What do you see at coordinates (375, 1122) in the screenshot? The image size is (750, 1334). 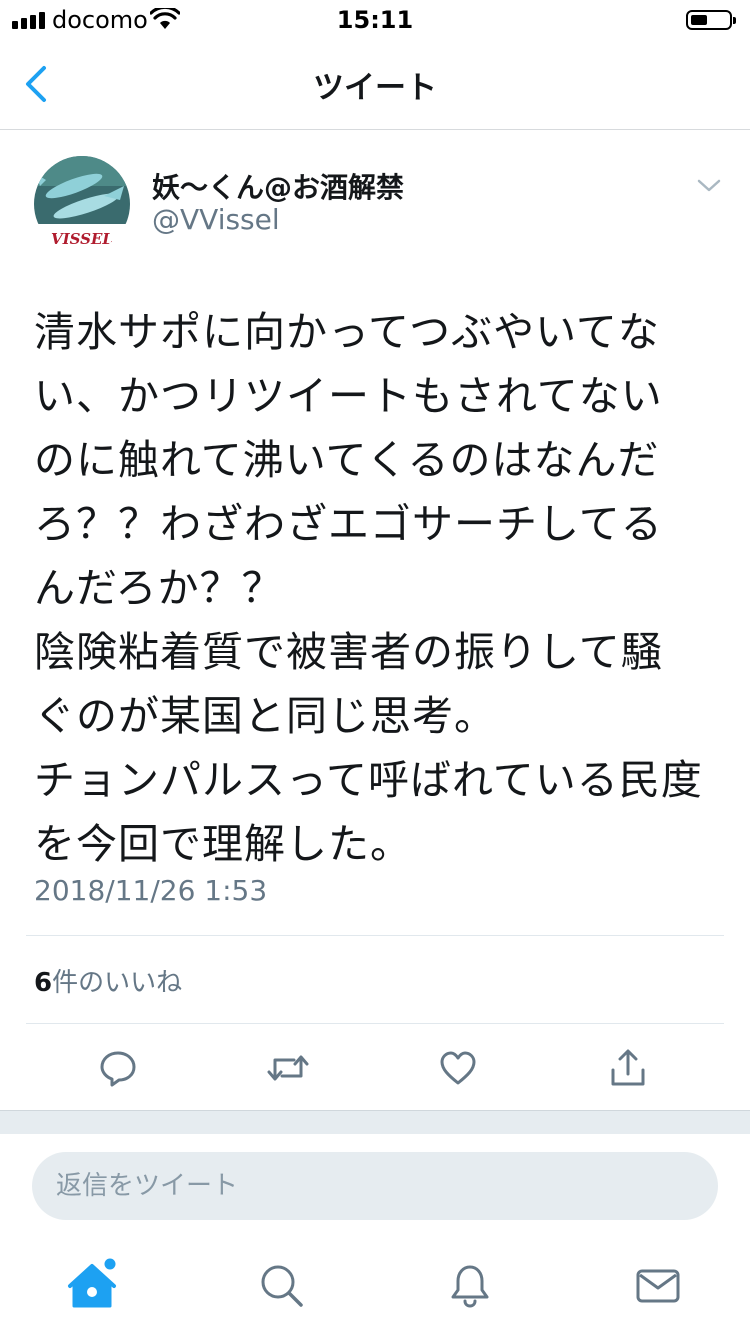 I see `section-separator` at bounding box center [375, 1122].